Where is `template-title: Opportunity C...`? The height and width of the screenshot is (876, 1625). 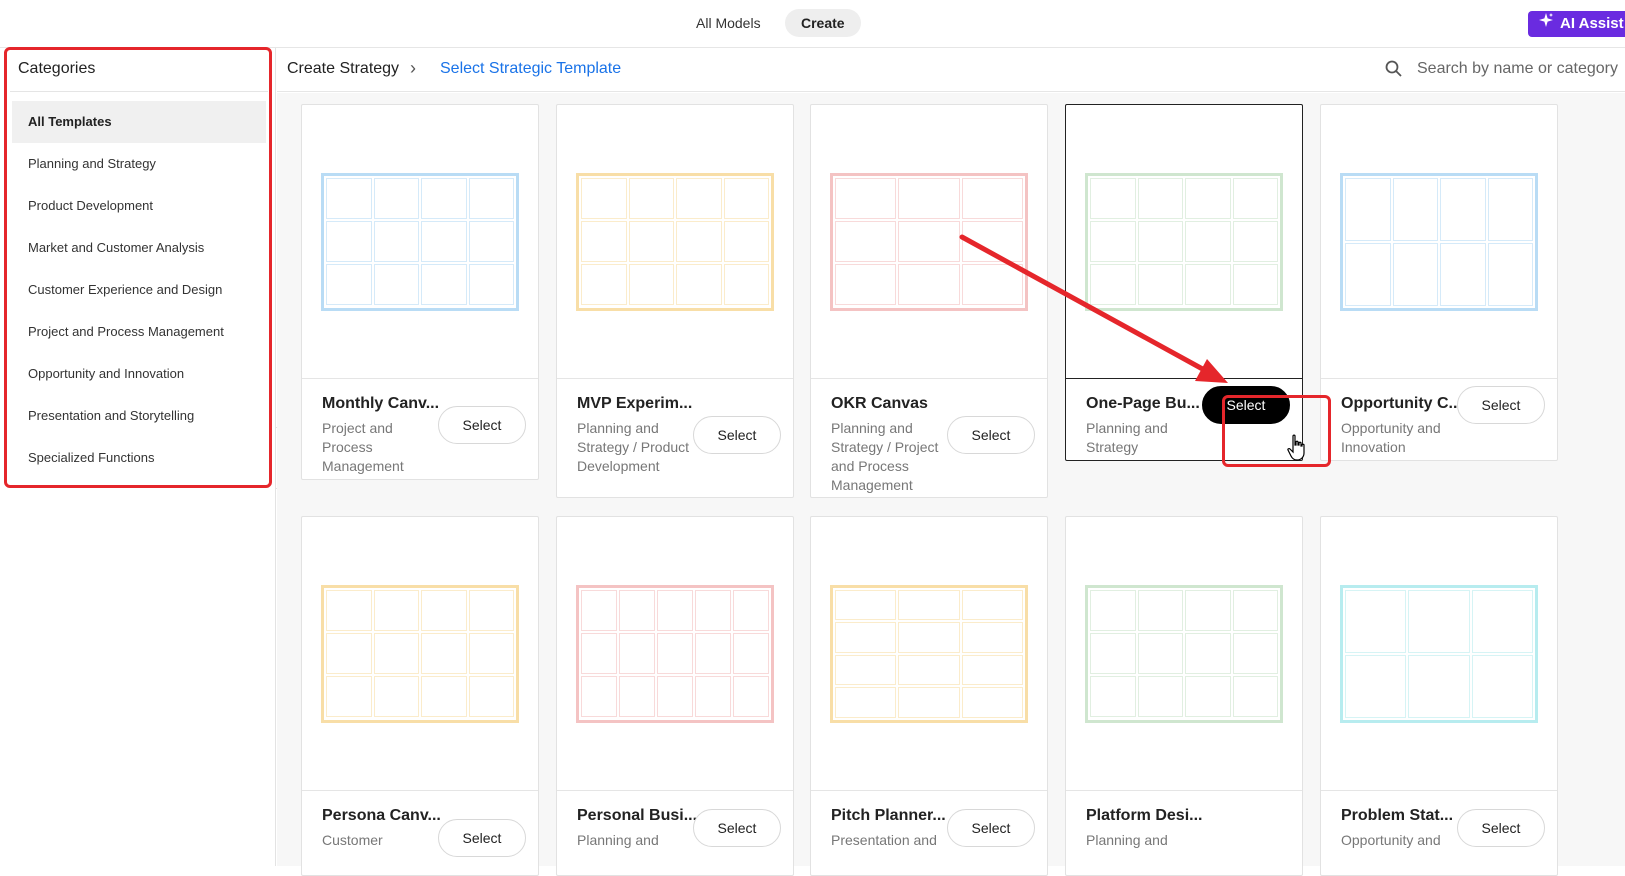
template-title: Opportunity C... is located at coordinates (1401, 403).